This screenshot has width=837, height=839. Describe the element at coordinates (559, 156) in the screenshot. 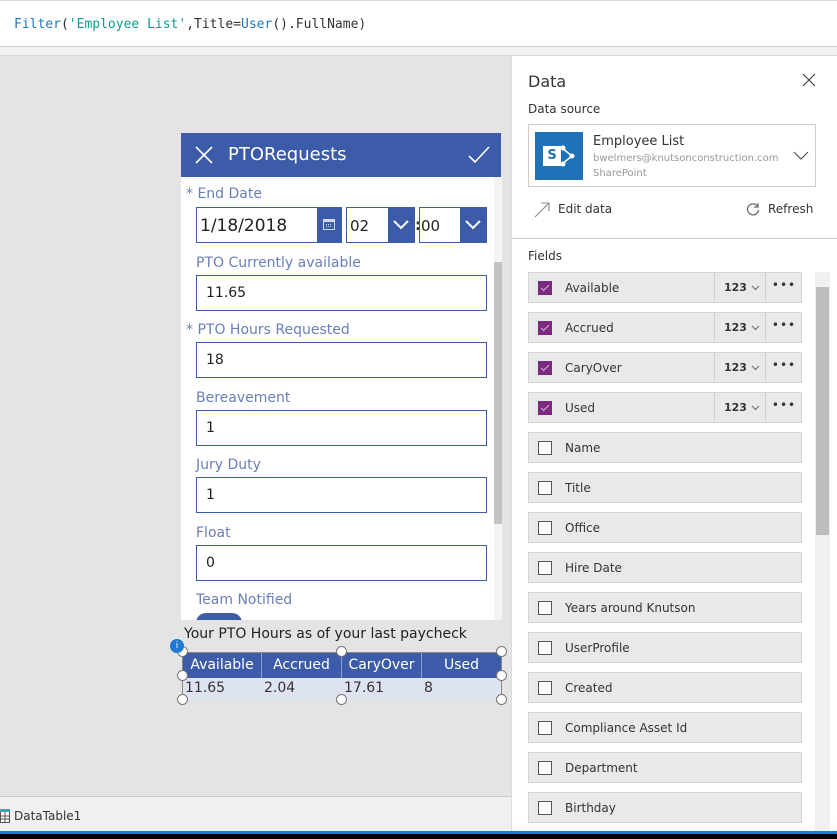

I see `sharepoint-icon: S` at that location.